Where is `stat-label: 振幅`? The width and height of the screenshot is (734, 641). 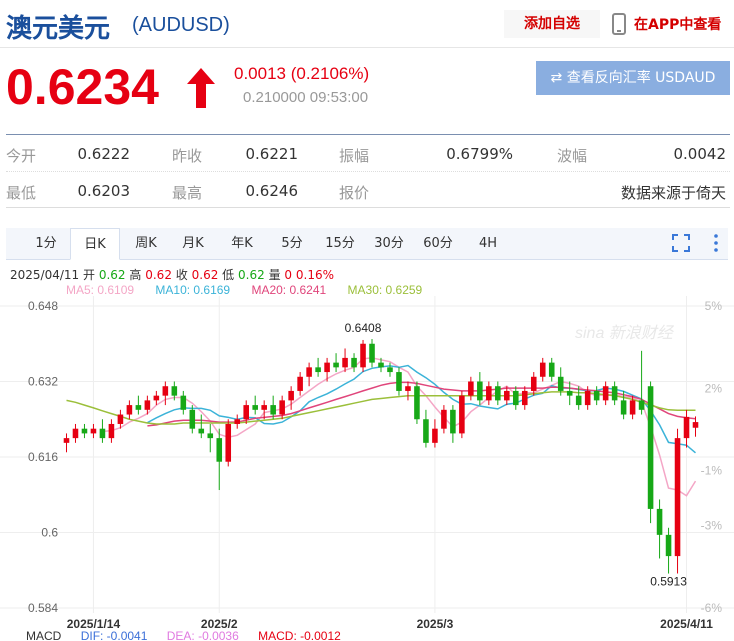
stat-label: 振幅 is located at coordinates (354, 156).